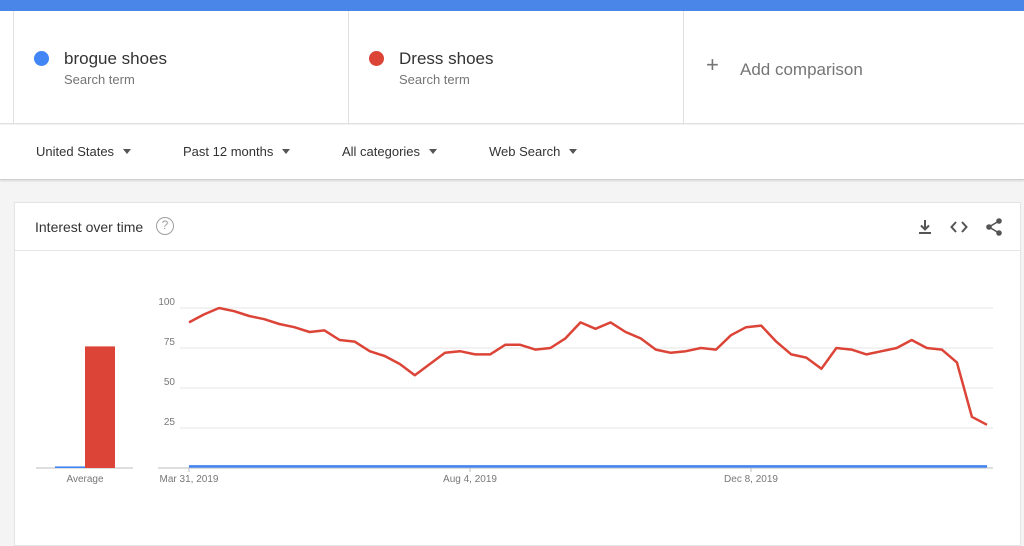 The height and width of the screenshot is (546, 1024). I want to click on panel-header: Interest over time ?, so click(517, 227).